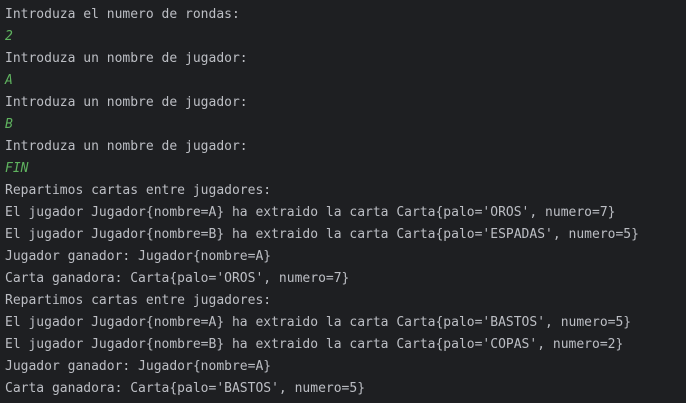  What do you see at coordinates (9, 80) in the screenshot?
I see `console-input-line: A` at bounding box center [9, 80].